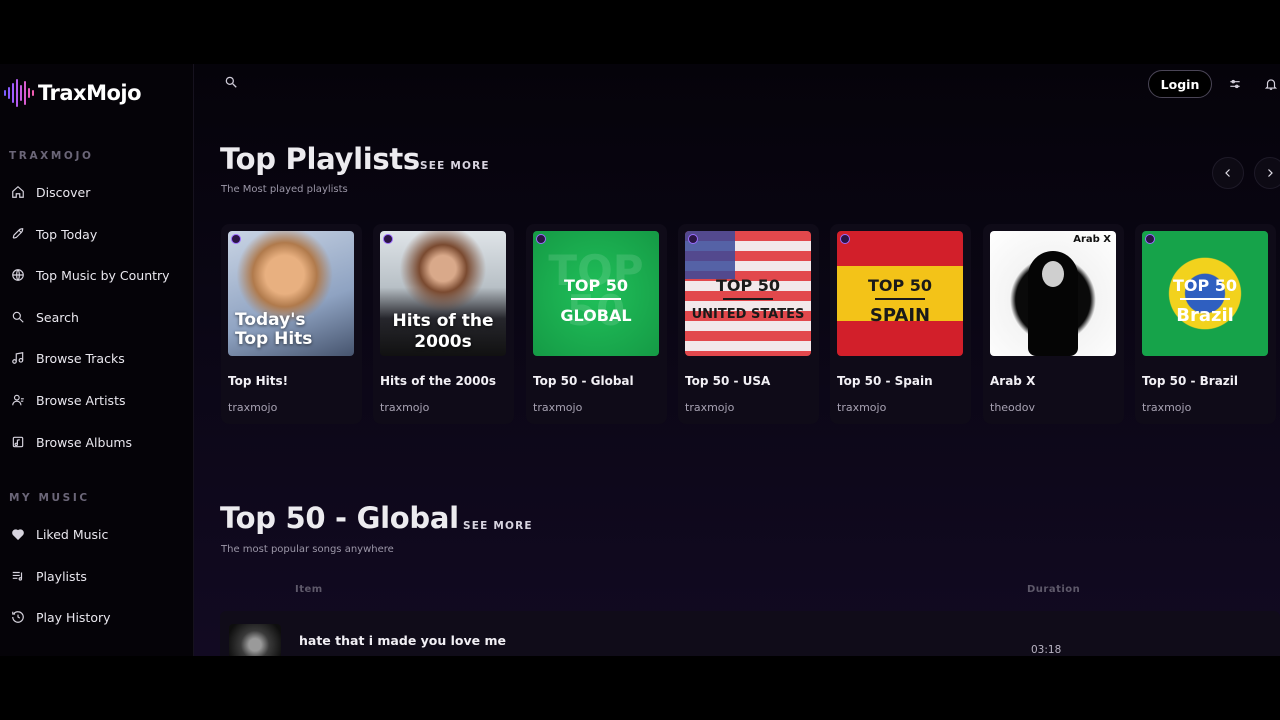  What do you see at coordinates (61, 576) in the screenshot?
I see `sidebar-item-label: Playlists` at bounding box center [61, 576].